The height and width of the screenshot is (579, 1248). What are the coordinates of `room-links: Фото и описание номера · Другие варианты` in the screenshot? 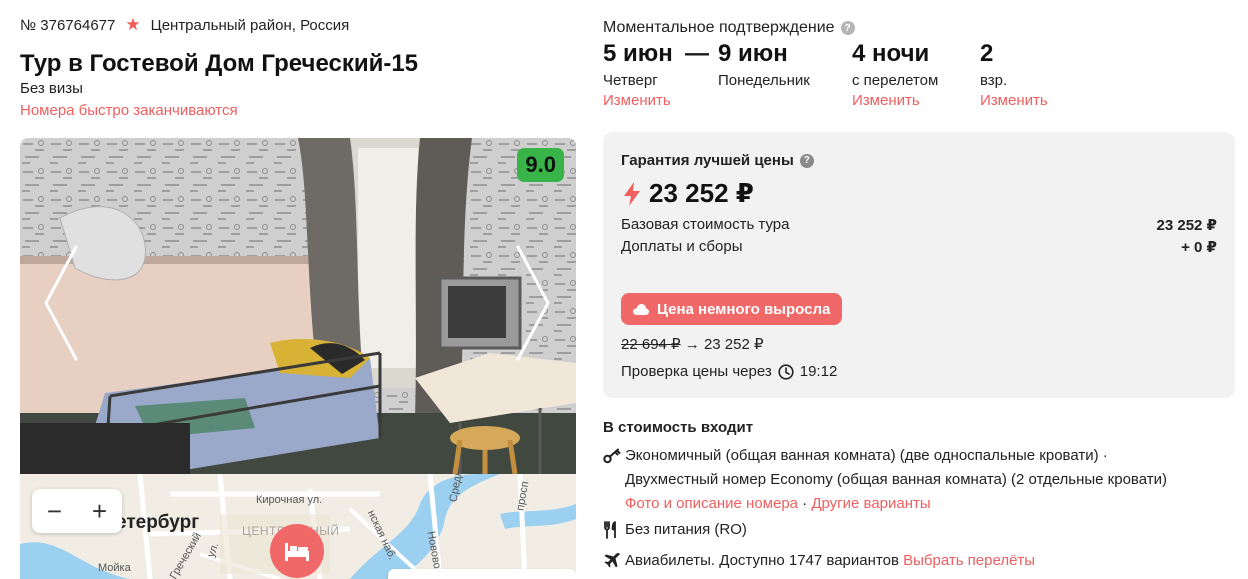 It's located at (896, 504).